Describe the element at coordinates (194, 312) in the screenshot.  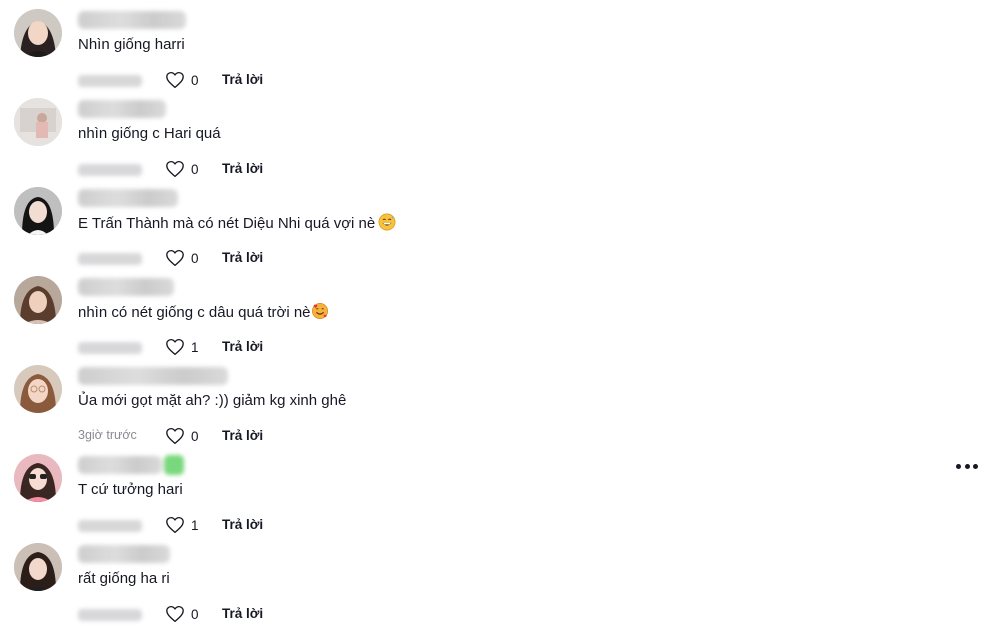
I see `comment-text: nhìn có nét giống c dâu quá trời nè` at that location.